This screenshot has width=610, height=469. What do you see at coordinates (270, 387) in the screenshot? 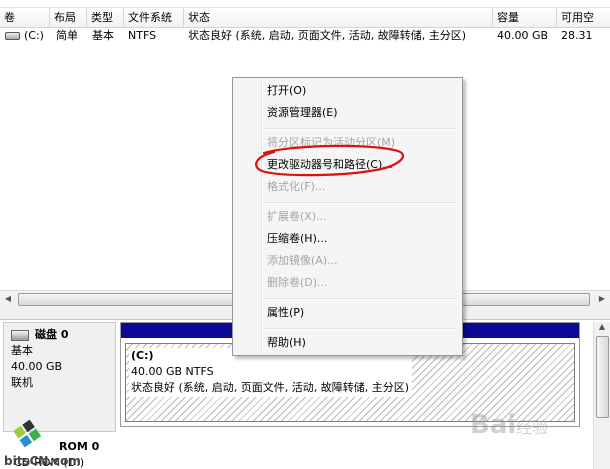
I see `partition-status: 状态良好 (系统, 启动, 页面文件, 活动, 故障转储, 主分区)` at bounding box center [270, 387].